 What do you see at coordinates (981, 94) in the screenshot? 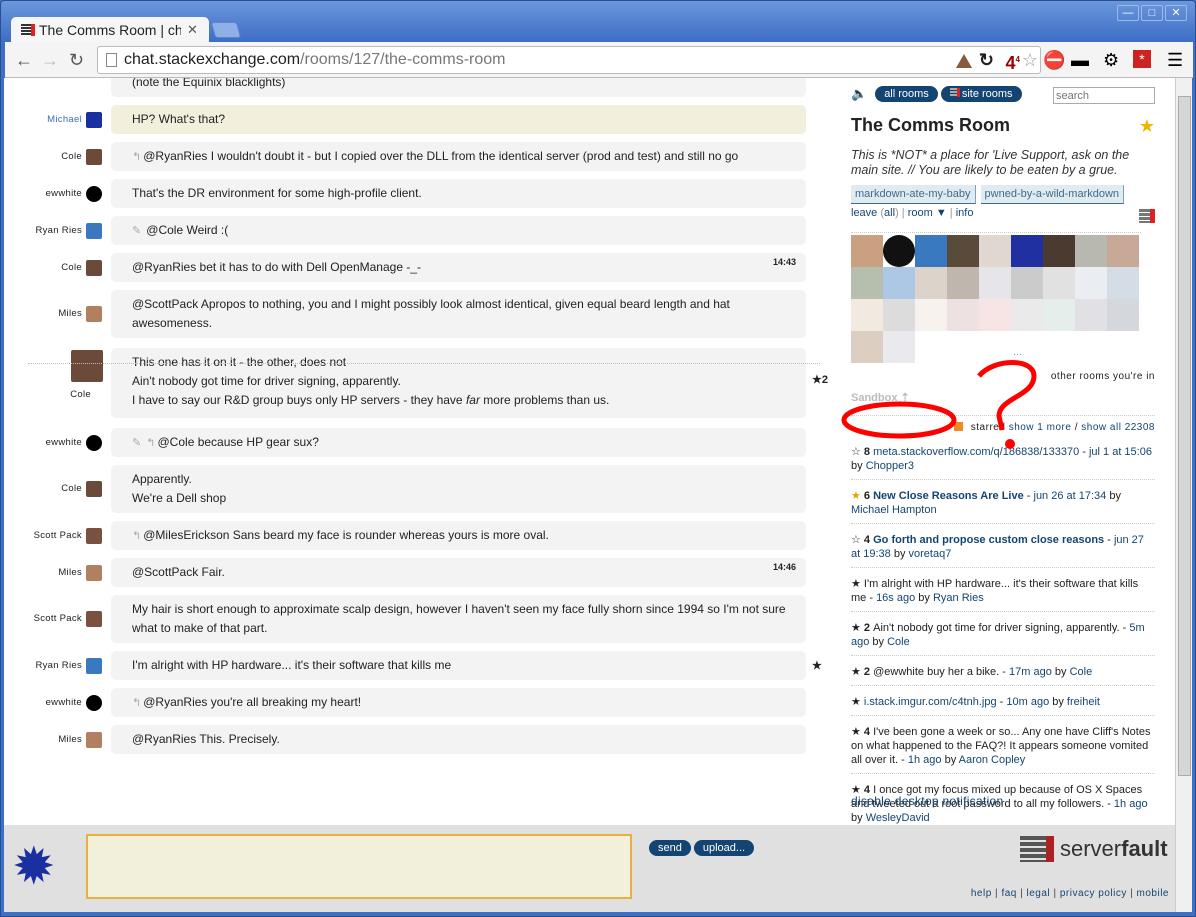
I see `site-rooms-button: site rooms` at bounding box center [981, 94].